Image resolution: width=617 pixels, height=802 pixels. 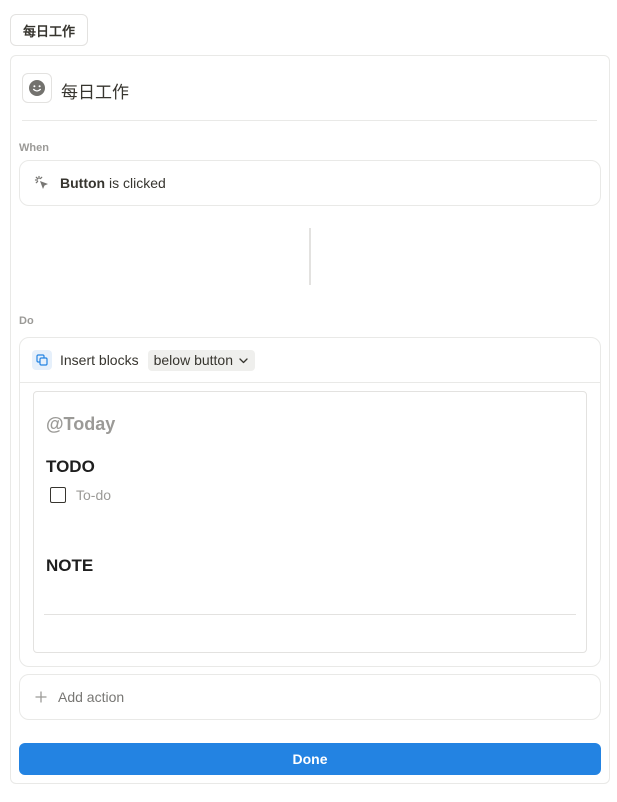 What do you see at coordinates (70, 467) in the screenshot?
I see `todo-heading: TODO` at bounding box center [70, 467].